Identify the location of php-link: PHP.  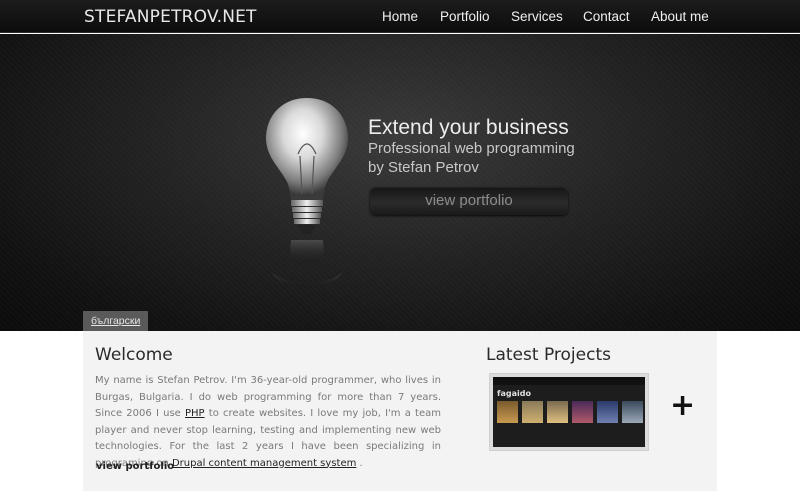
(195, 413).